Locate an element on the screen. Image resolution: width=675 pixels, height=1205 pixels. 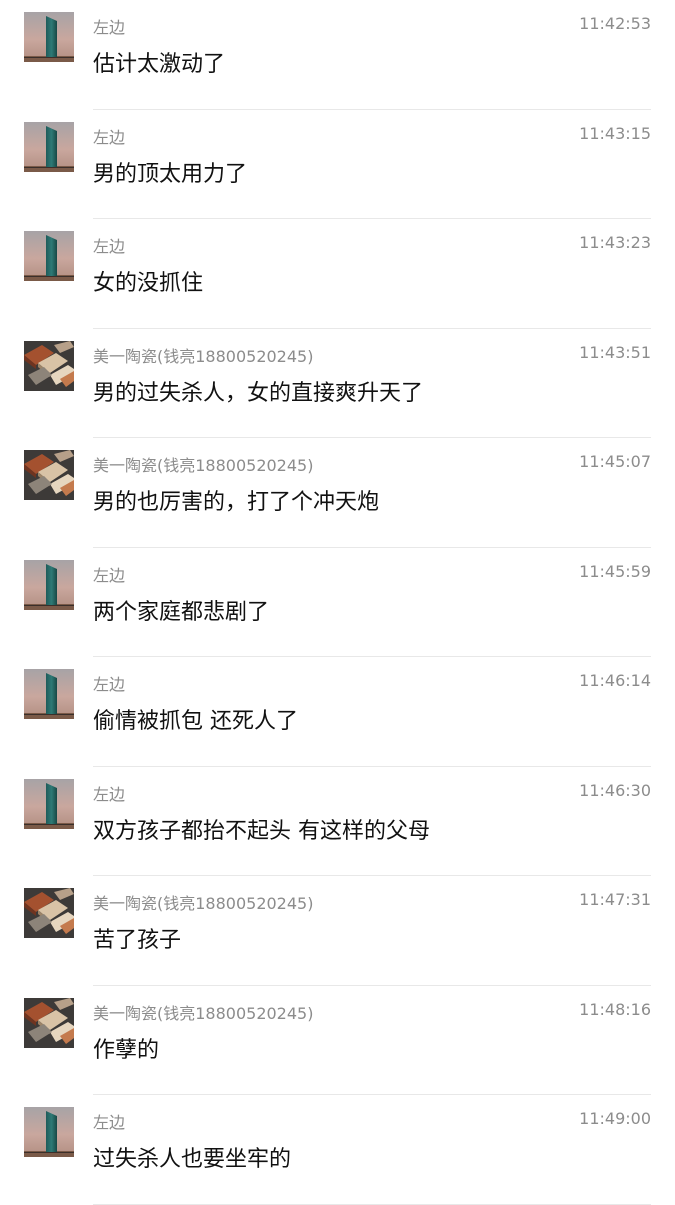
message-timestamp: 11:45:59 is located at coordinates (615, 571).